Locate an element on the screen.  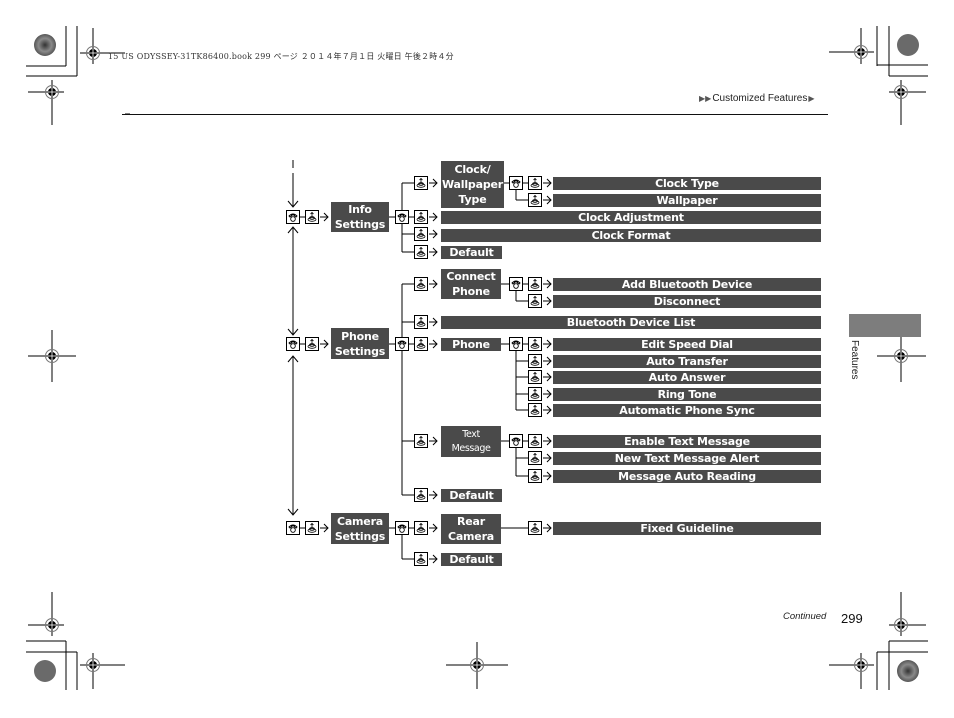
menu-clock-wallpaper-type: Clock/Wallpaper Type is located at coordinates (472, 184).